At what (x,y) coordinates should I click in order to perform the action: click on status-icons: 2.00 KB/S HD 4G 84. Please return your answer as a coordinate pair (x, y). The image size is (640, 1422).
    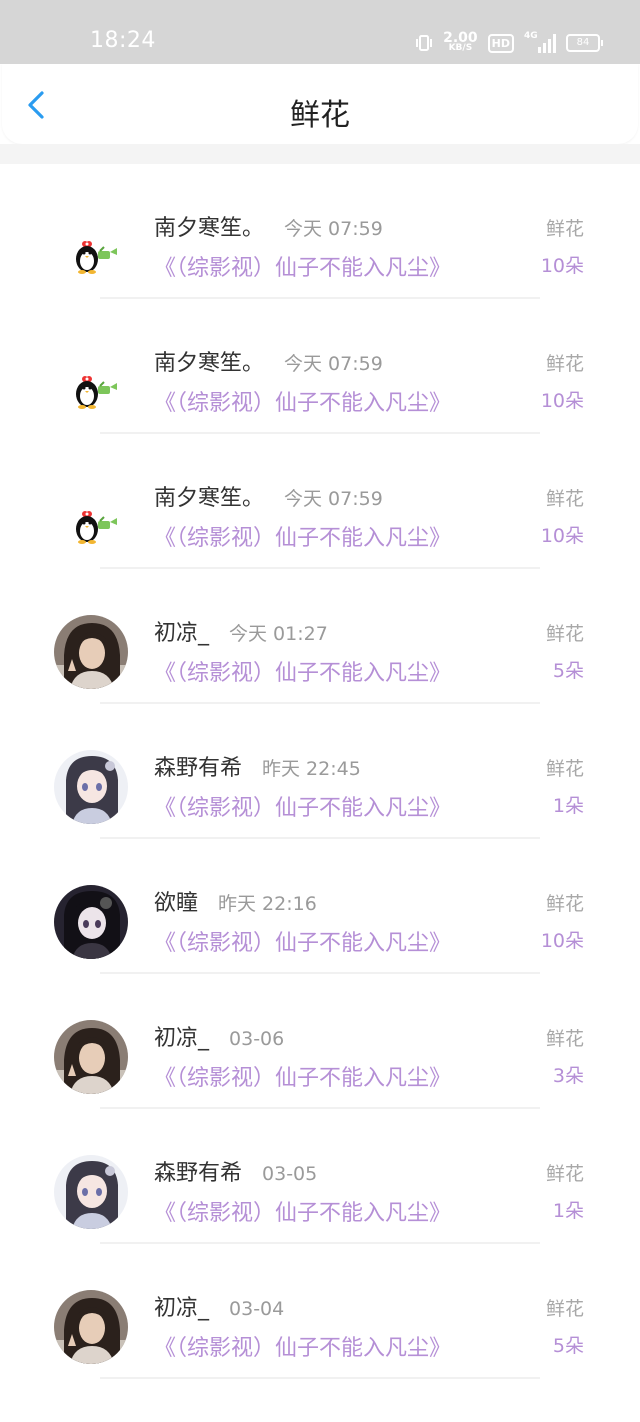
    Looking at the image, I should click on (509, 43).